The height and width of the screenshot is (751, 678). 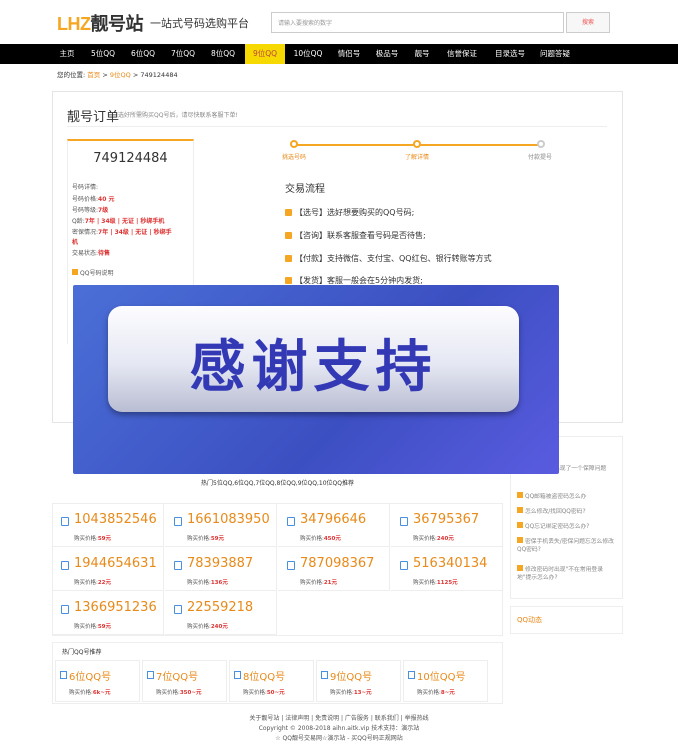 I want to click on recommend-number: 78393887, so click(x=220, y=563).